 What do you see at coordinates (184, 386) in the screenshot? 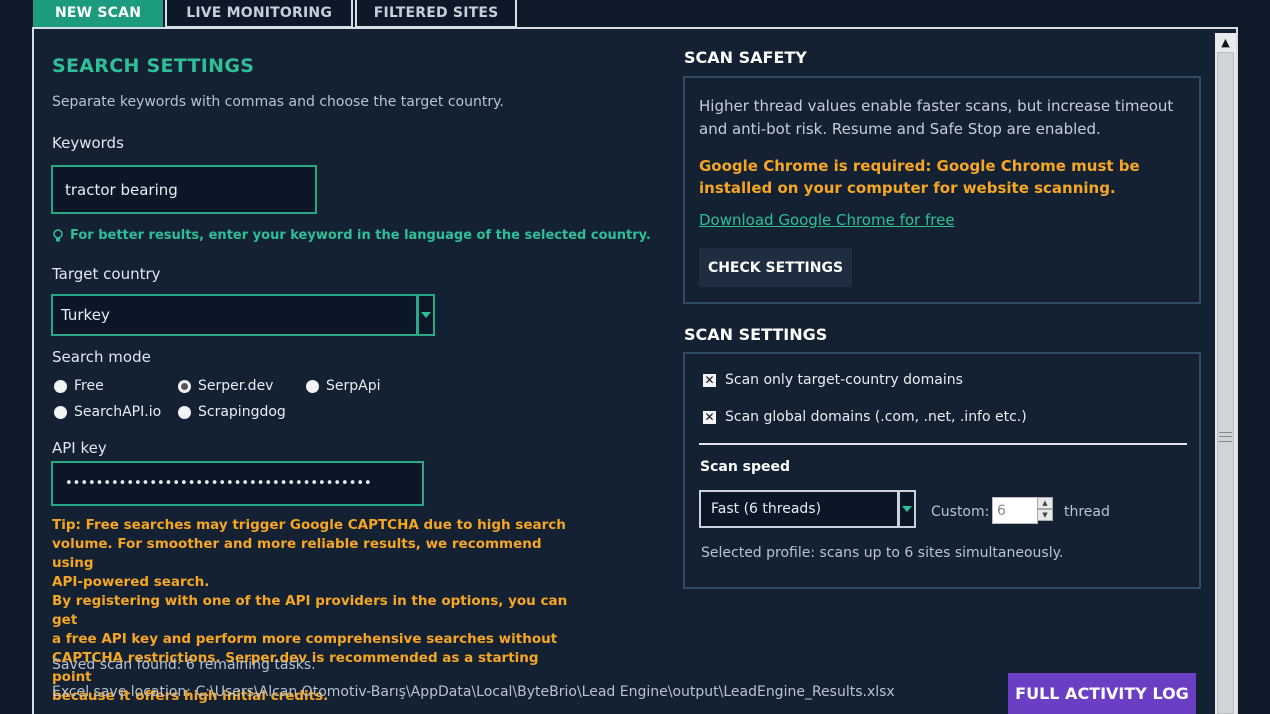
I see `radio-selected-icon` at bounding box center [184, 386].